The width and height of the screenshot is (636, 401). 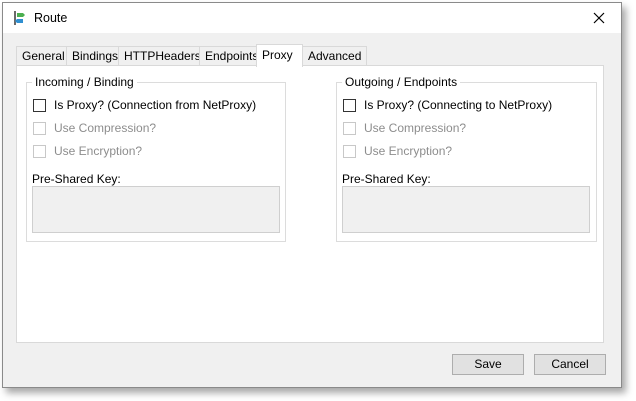 I want to click on outgoing-group-title: Outgoing / Endpoints, so click(x=401, y=82).